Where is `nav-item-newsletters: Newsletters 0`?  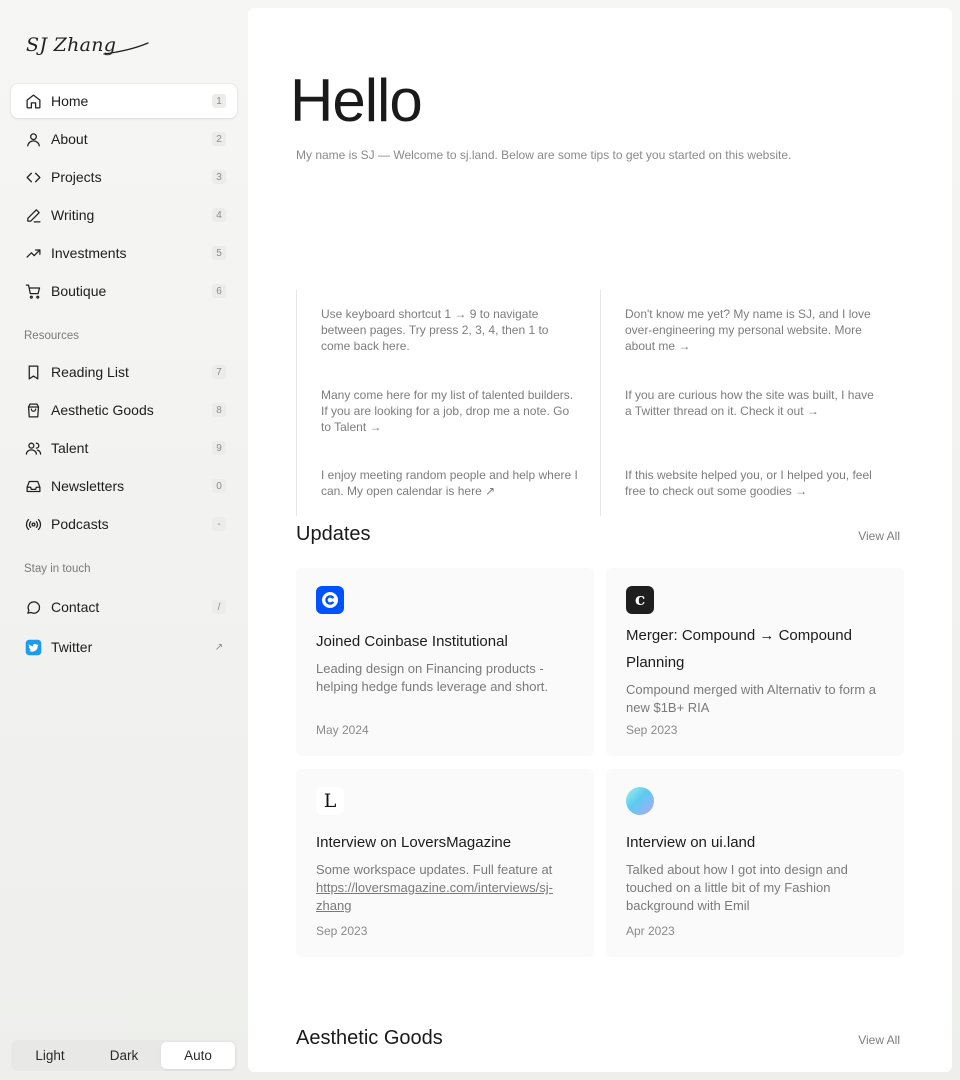 nav-item-newsletters: Newsletters 0 is located at coordinates (124, 486).